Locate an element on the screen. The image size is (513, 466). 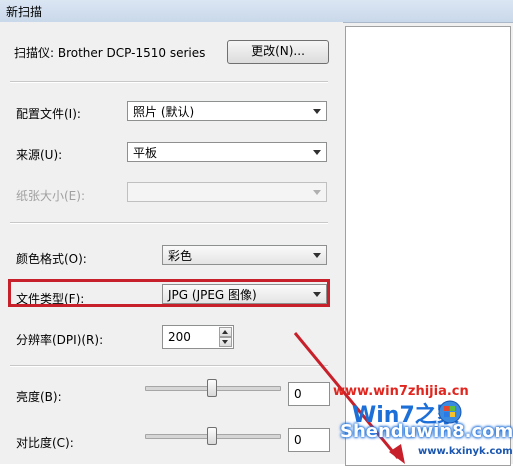
watermark-brand: Shenduwin8.com is located at coordinates (426, 431).